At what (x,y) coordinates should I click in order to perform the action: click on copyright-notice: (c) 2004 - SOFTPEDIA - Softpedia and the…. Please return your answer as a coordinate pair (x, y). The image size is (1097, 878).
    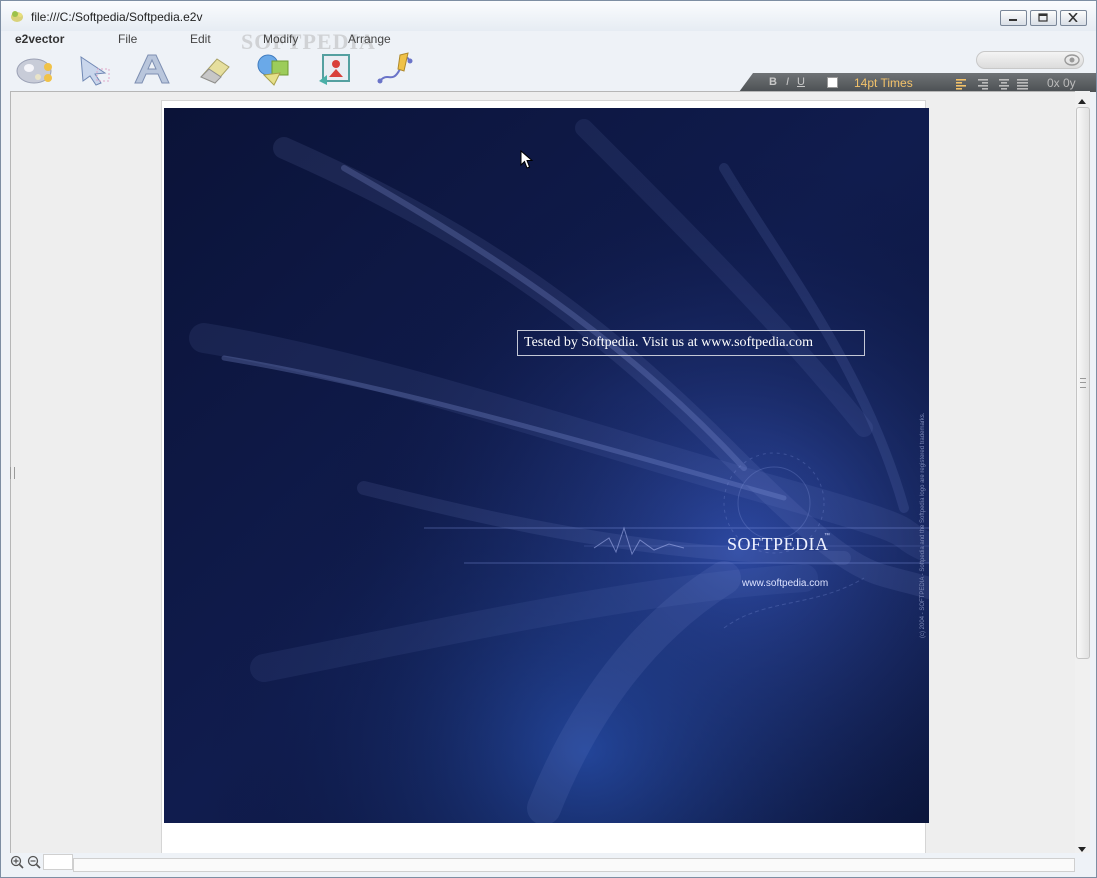
    Looking at the image, I should click on (923, 525).